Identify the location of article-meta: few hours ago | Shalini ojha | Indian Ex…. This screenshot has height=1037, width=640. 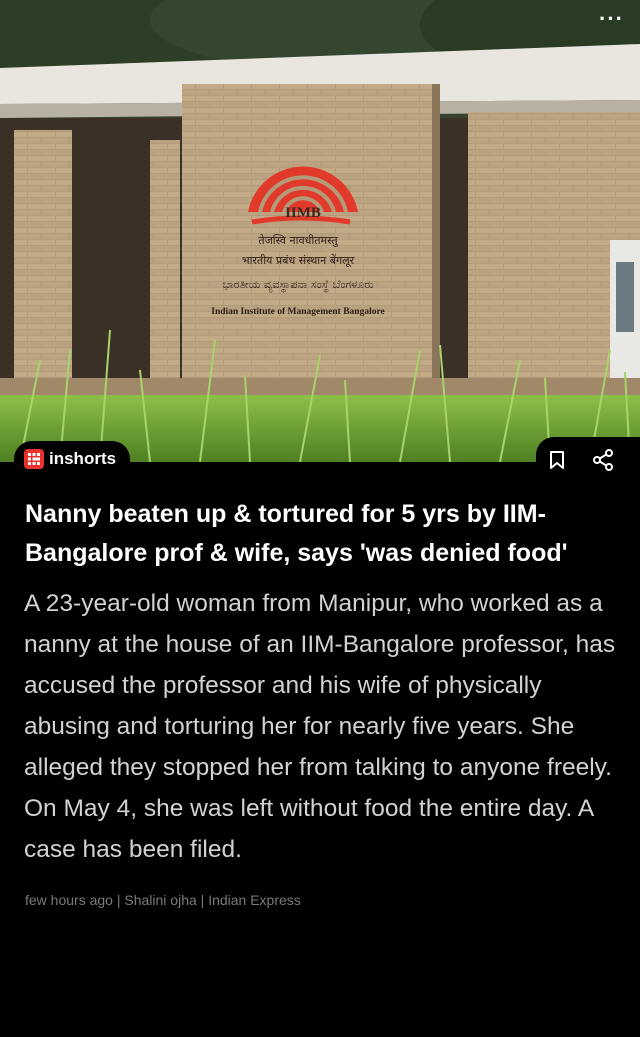
(320, 900).